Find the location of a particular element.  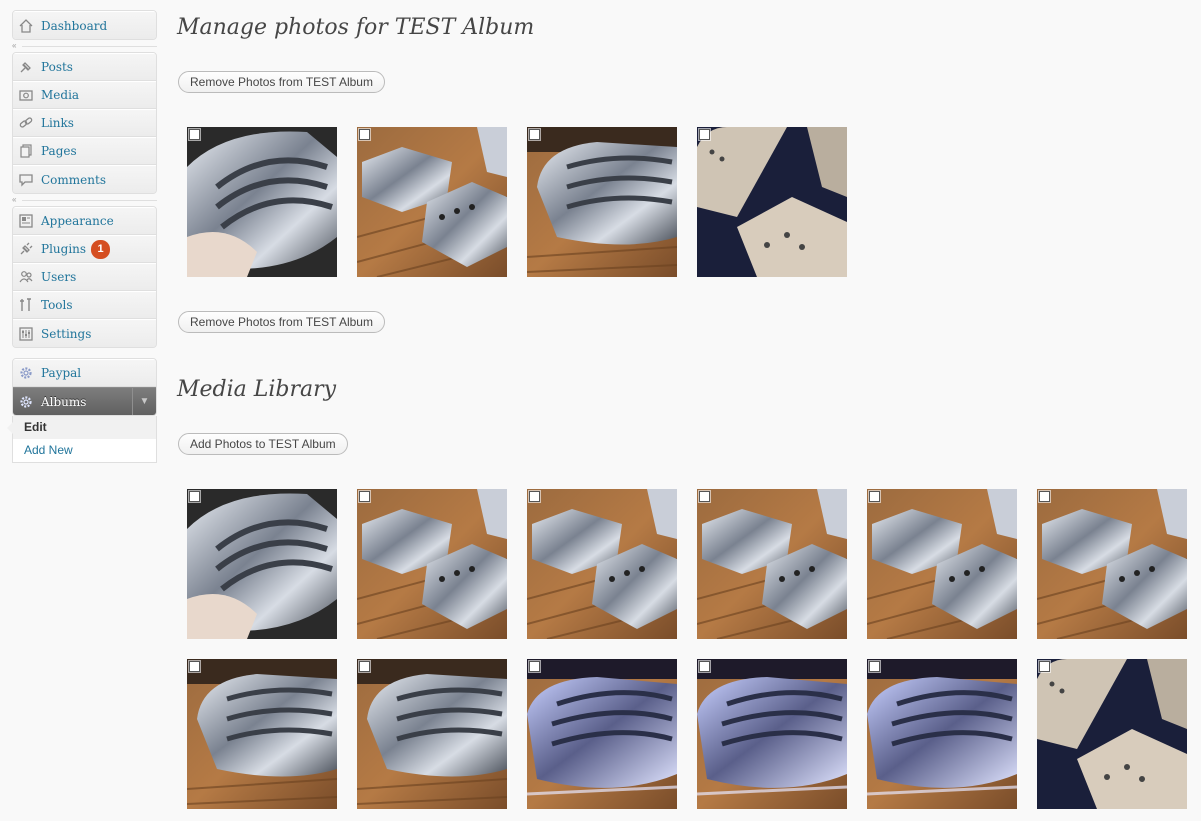

tools-icon is located at coordinates (26, 305).